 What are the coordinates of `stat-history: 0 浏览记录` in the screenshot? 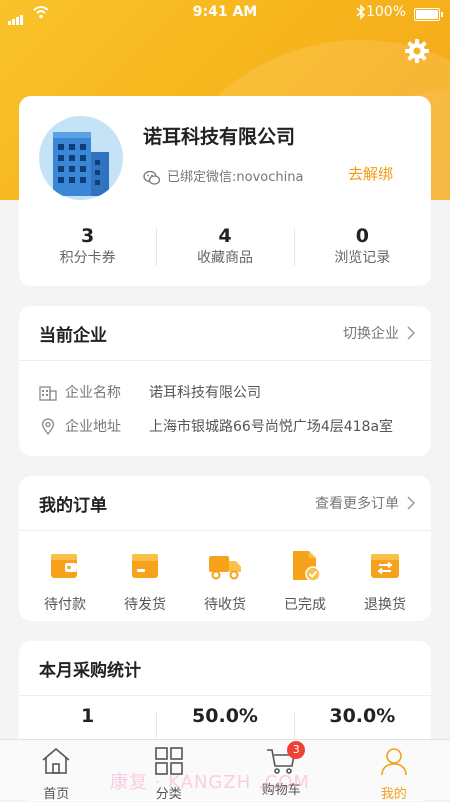 It's located at (362, 247).